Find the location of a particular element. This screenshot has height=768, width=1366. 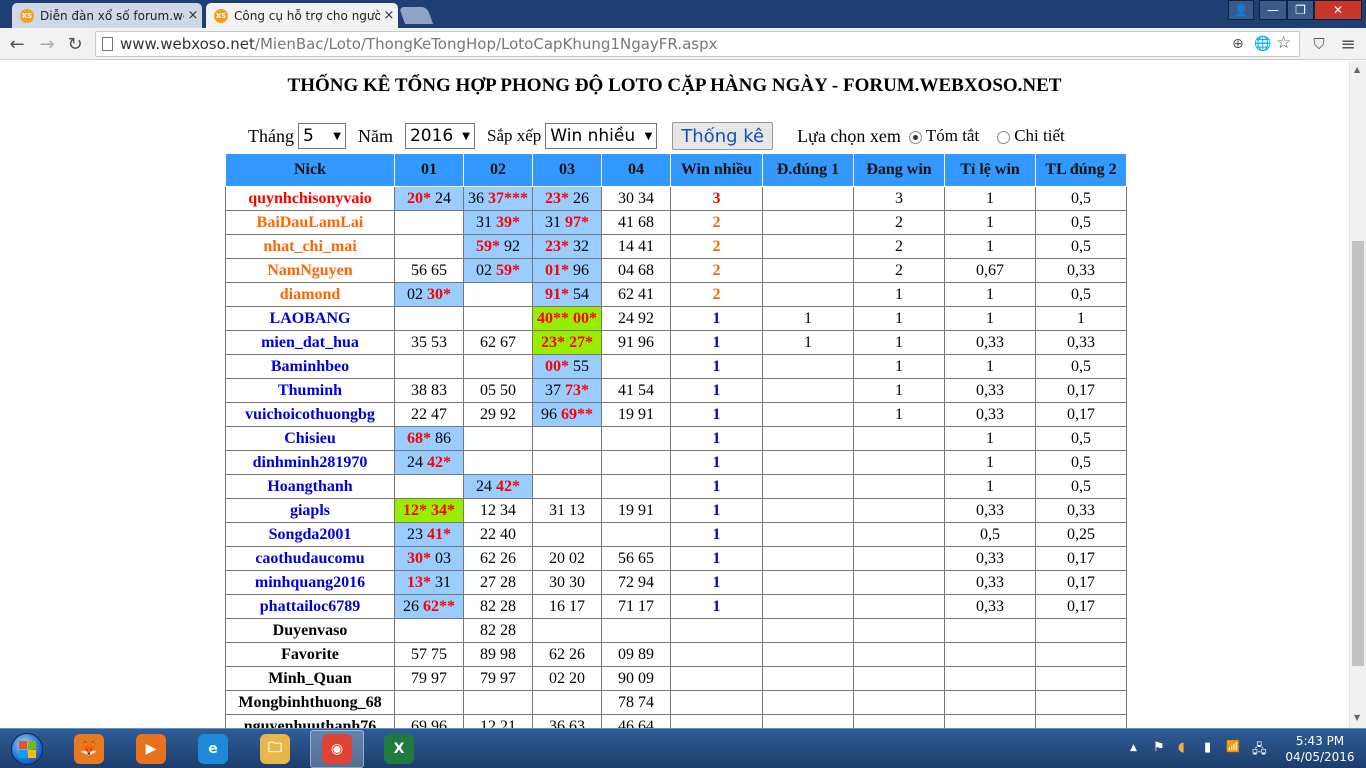

translate-icon: 🌐 is located at coordinates (1262, 44).